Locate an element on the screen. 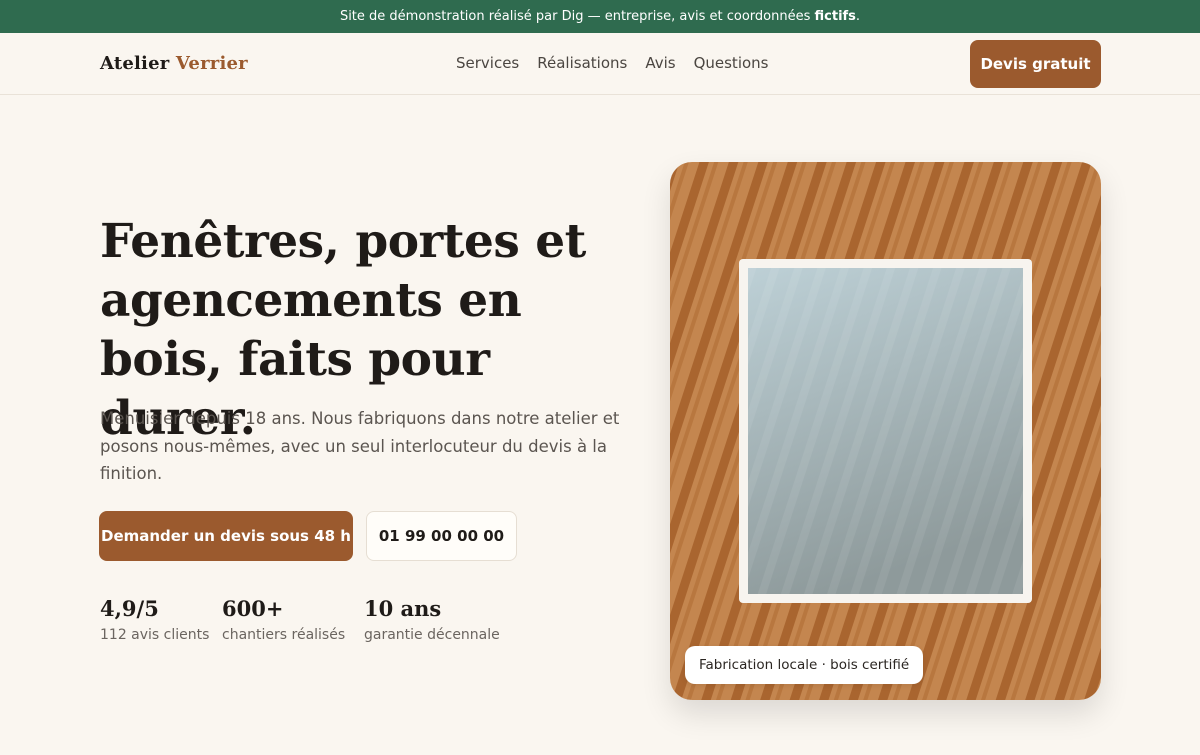  nav-item-questions: Questions is located at coordinates (731, 63).